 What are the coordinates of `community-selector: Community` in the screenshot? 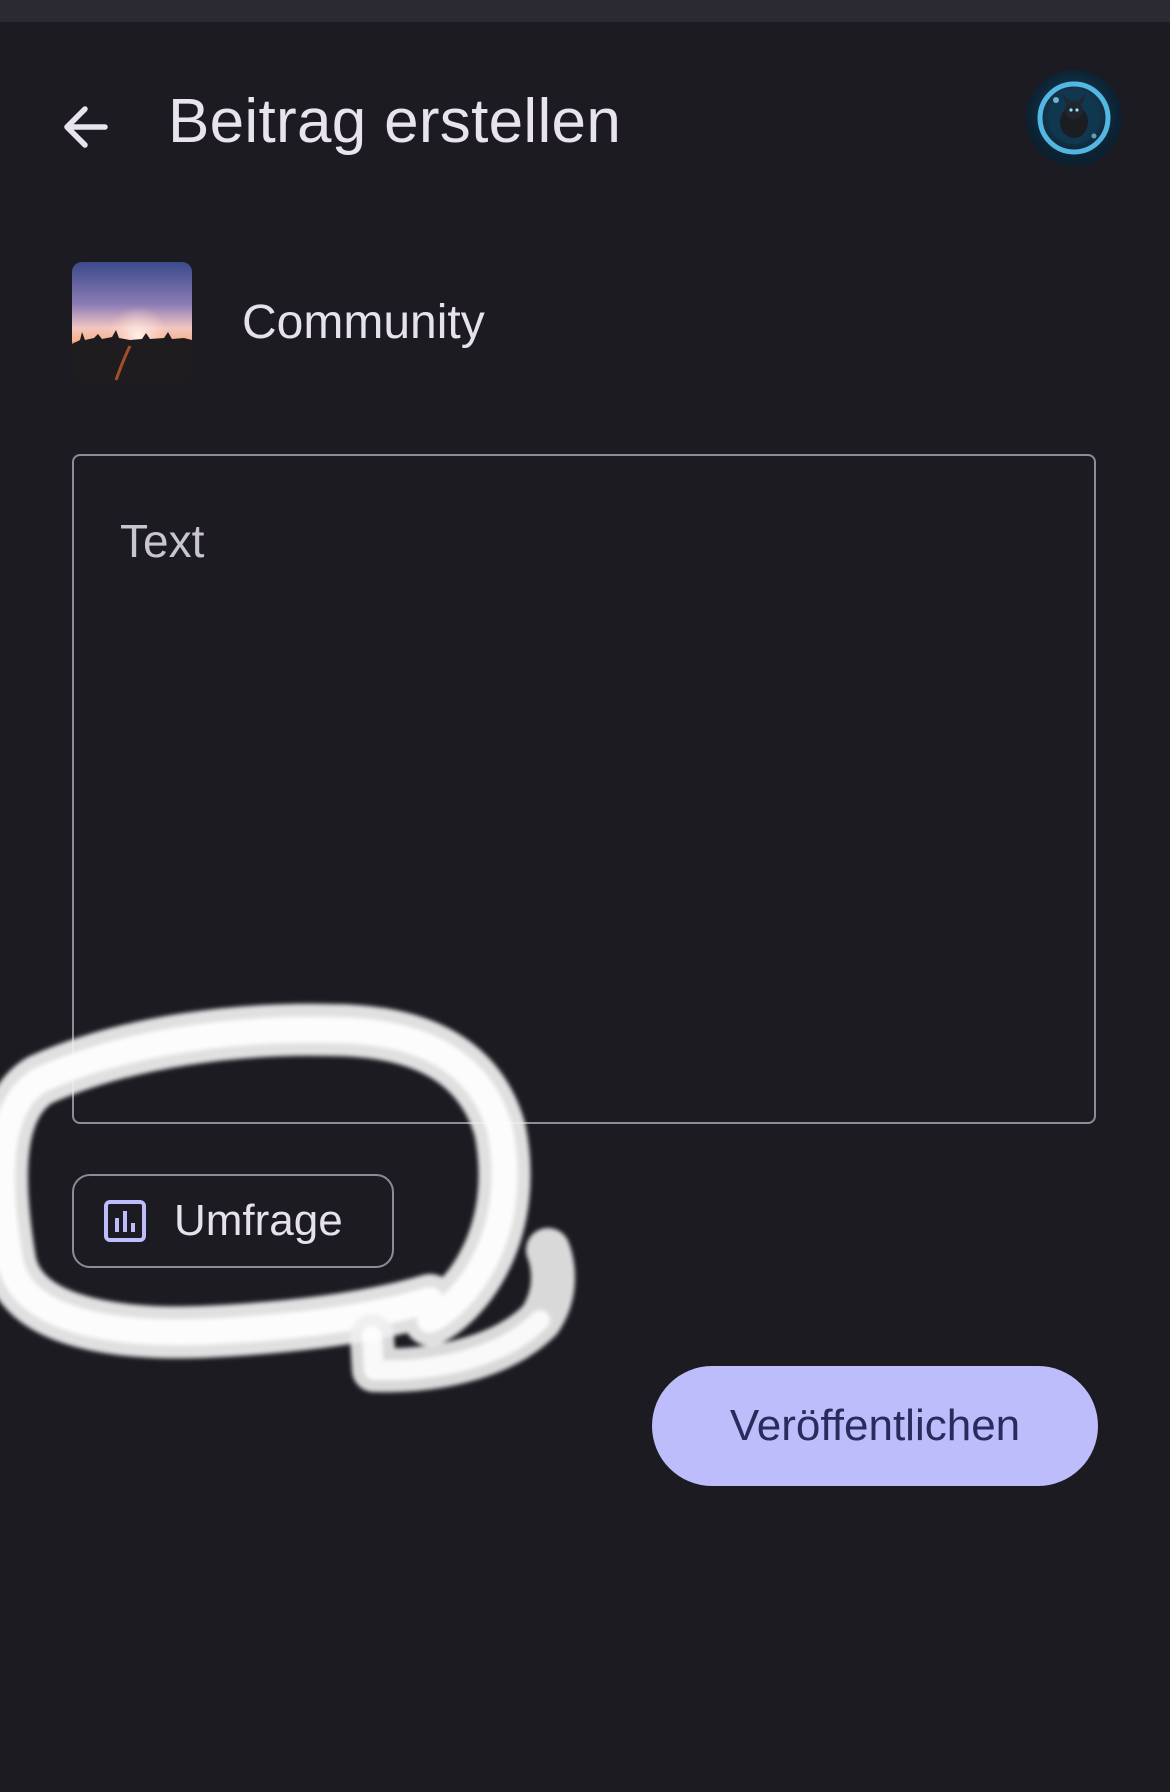 It's located at (278, 322).